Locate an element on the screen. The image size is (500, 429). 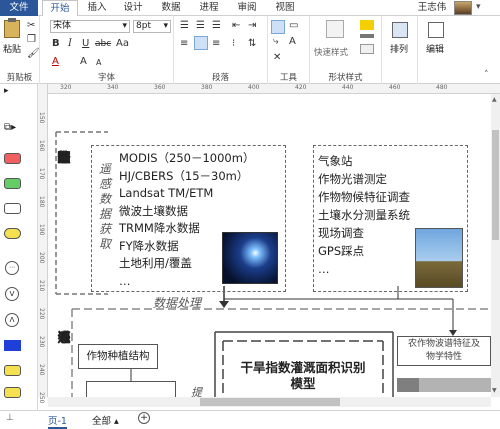
tab-review: 审阅 is located at coordinates (247, 8).